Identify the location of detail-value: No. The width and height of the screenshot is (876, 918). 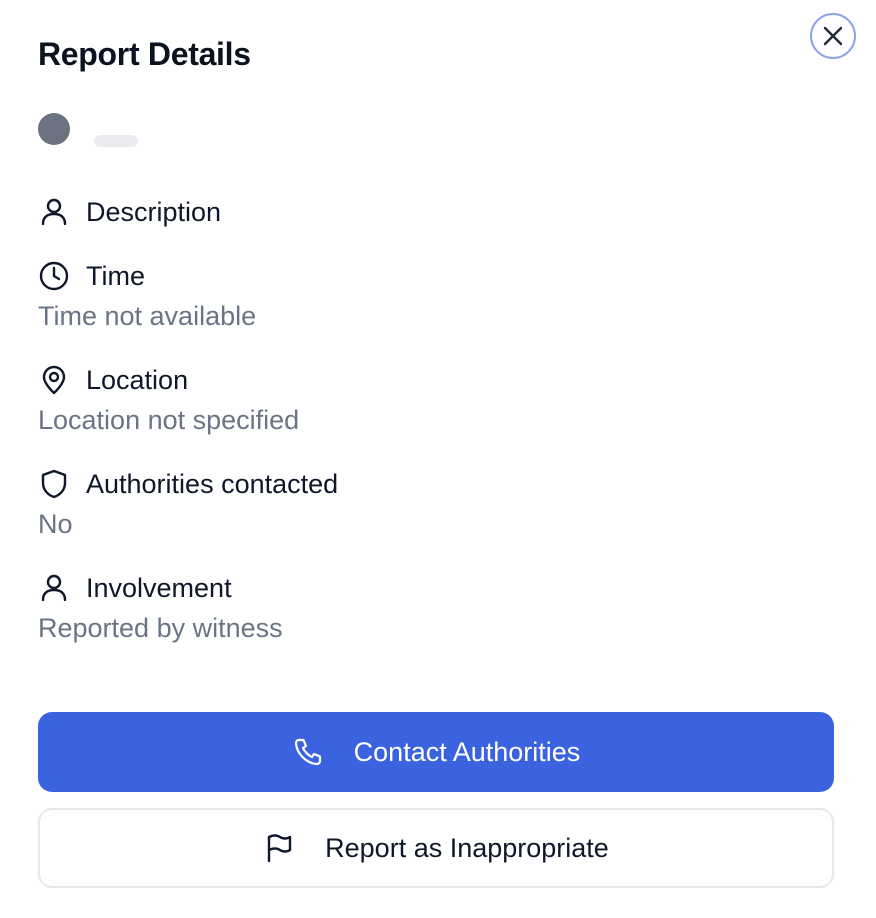
(55, 524).